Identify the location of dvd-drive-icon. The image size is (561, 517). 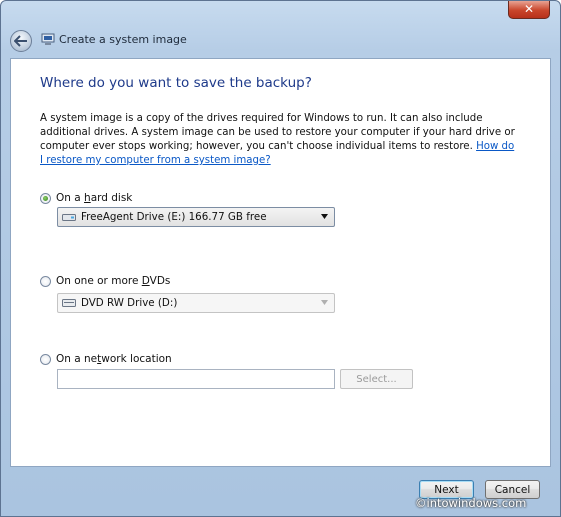
(69, 303).